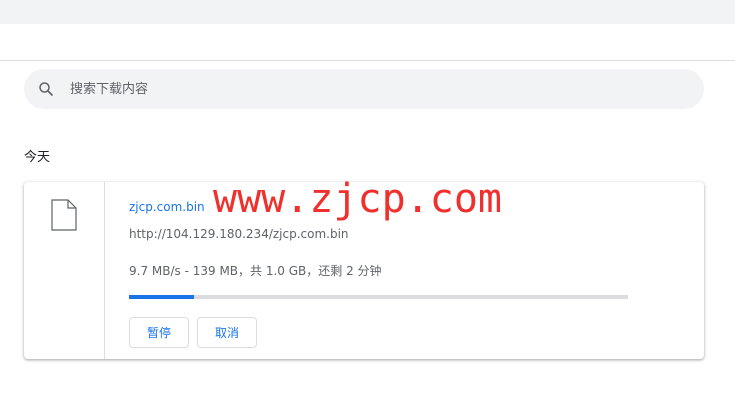  What do you see at coordinates (161, 297) in the screenshot?
I see `progress-fill` at bounding box center [161, 297].